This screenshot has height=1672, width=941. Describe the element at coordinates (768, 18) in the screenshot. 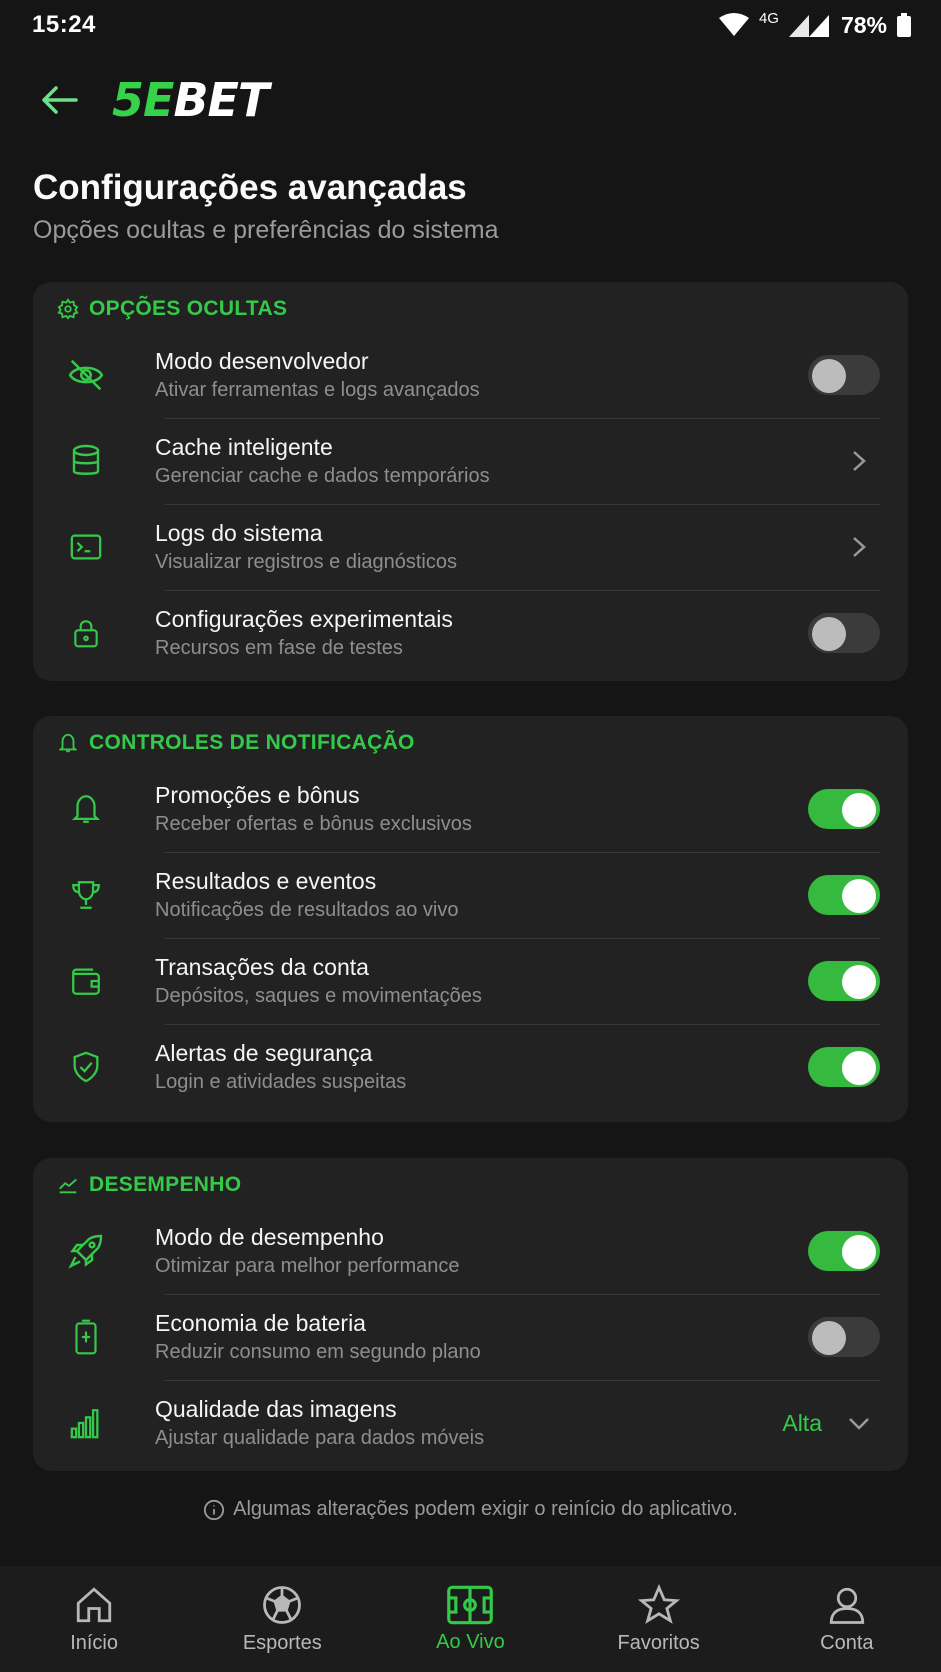

I see `network-type: 4G` at that location.